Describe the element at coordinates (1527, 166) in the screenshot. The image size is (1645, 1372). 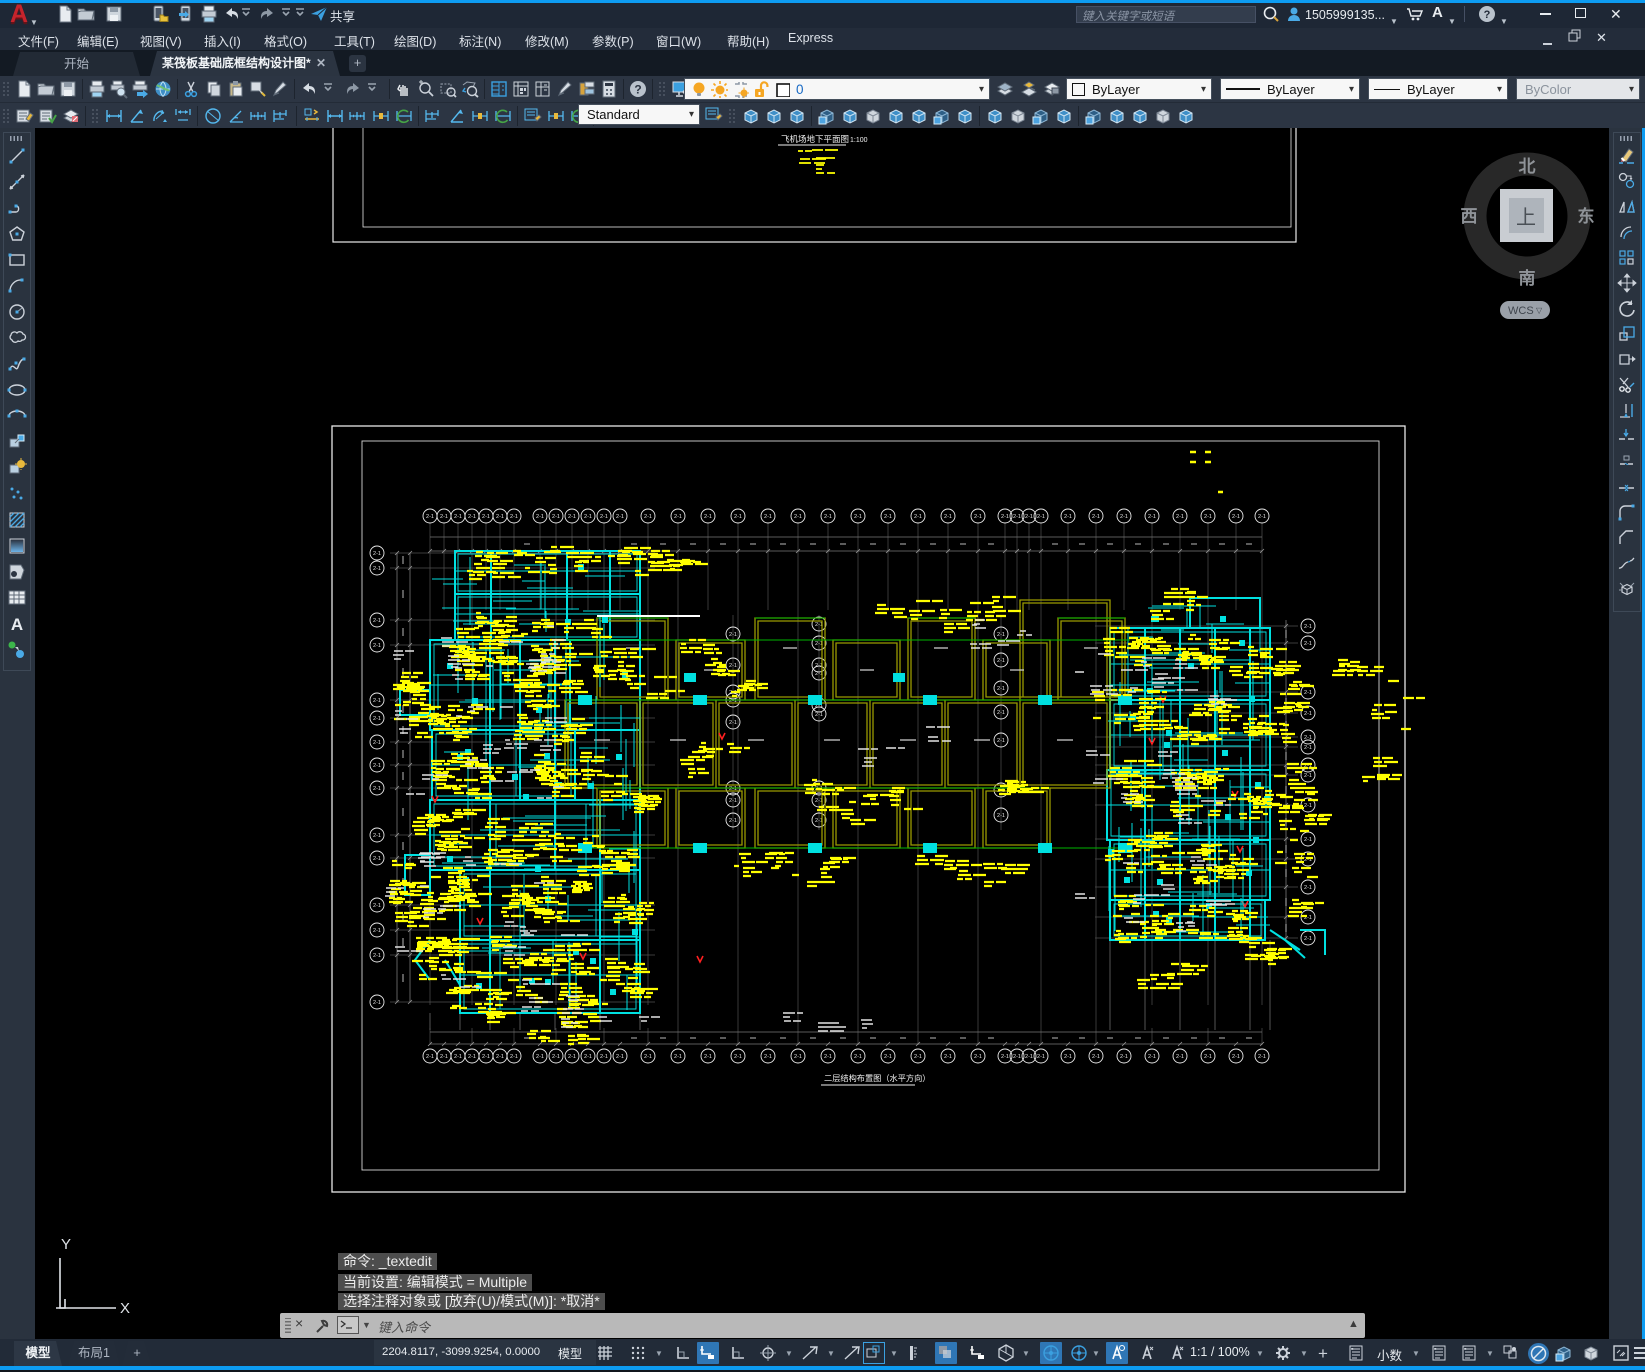
I see `svg-text: 北` at that location.